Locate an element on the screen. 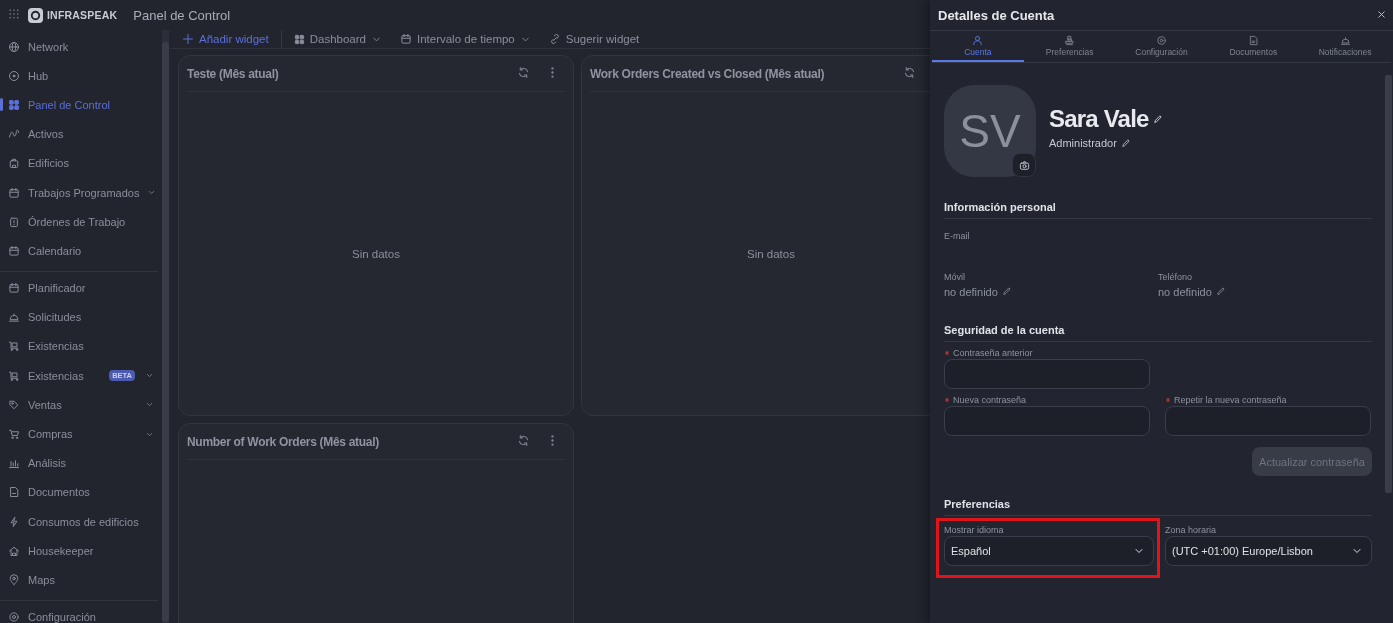 Image resolution: width=1393 pixels, height=623 pixels. sidebar-item: Housekeeper is located at coordinates (79, 551).